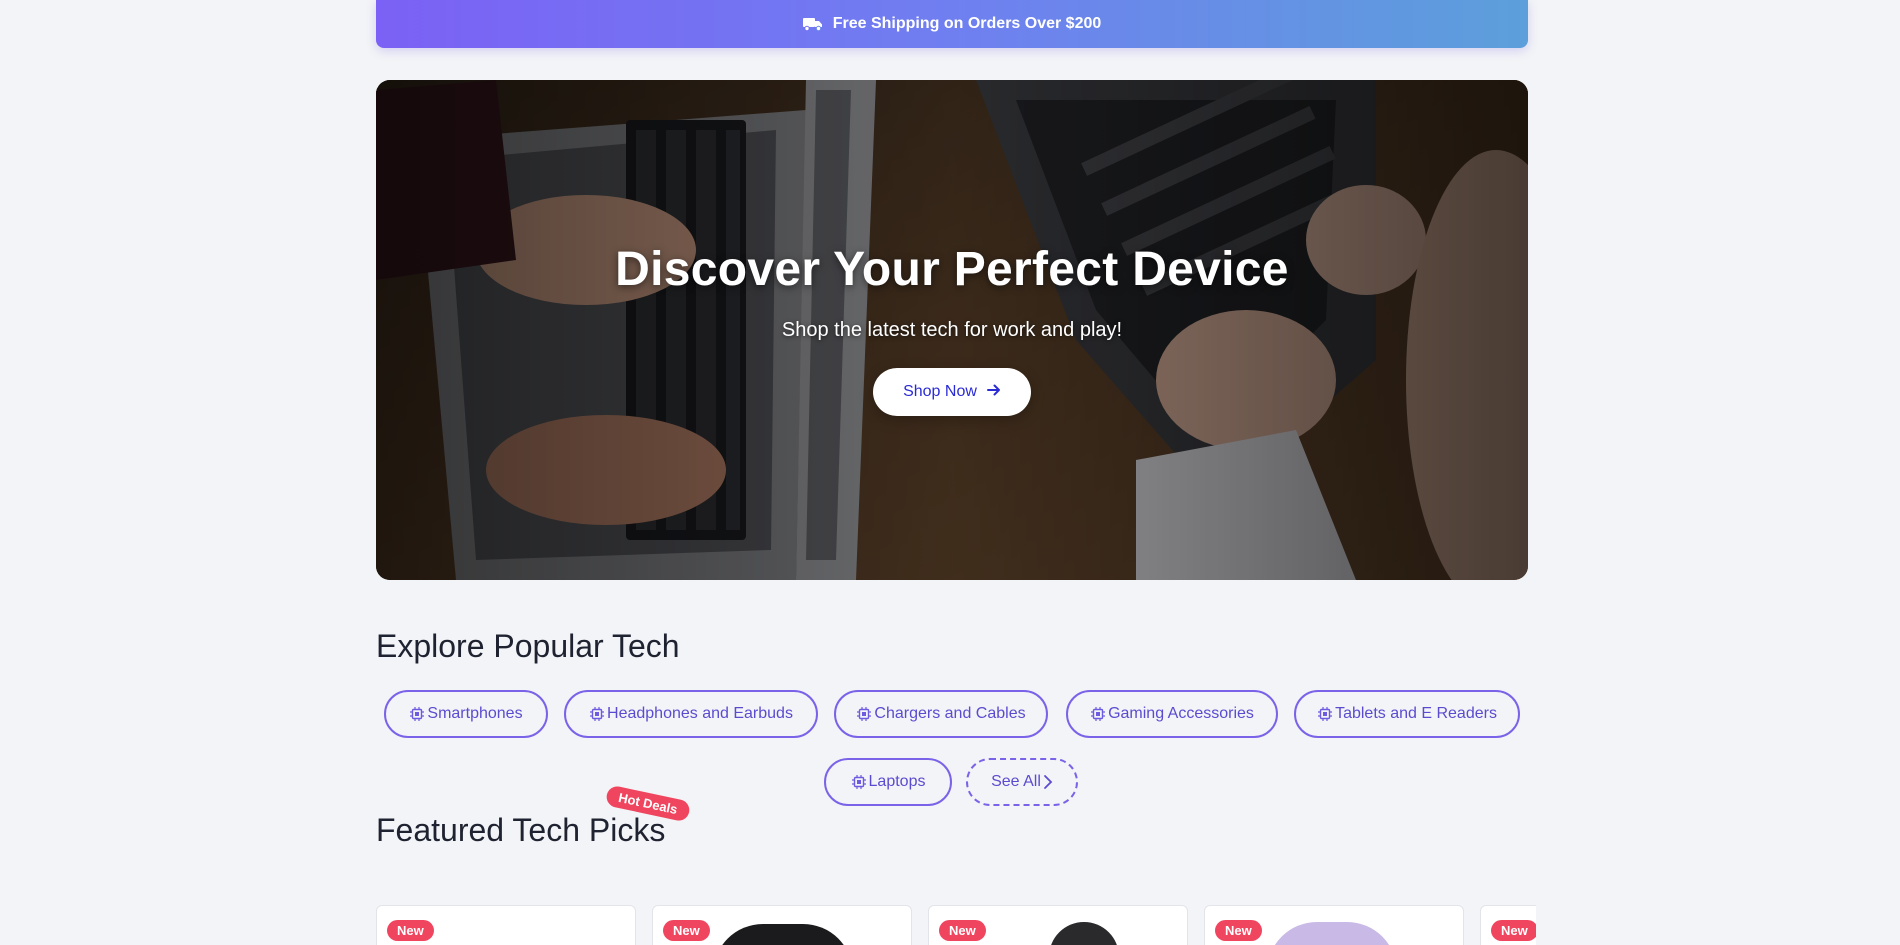 The image size is (1900, 945). I want to click on category-chip-gaming: Gaming Accessories, so click(1172, 714).